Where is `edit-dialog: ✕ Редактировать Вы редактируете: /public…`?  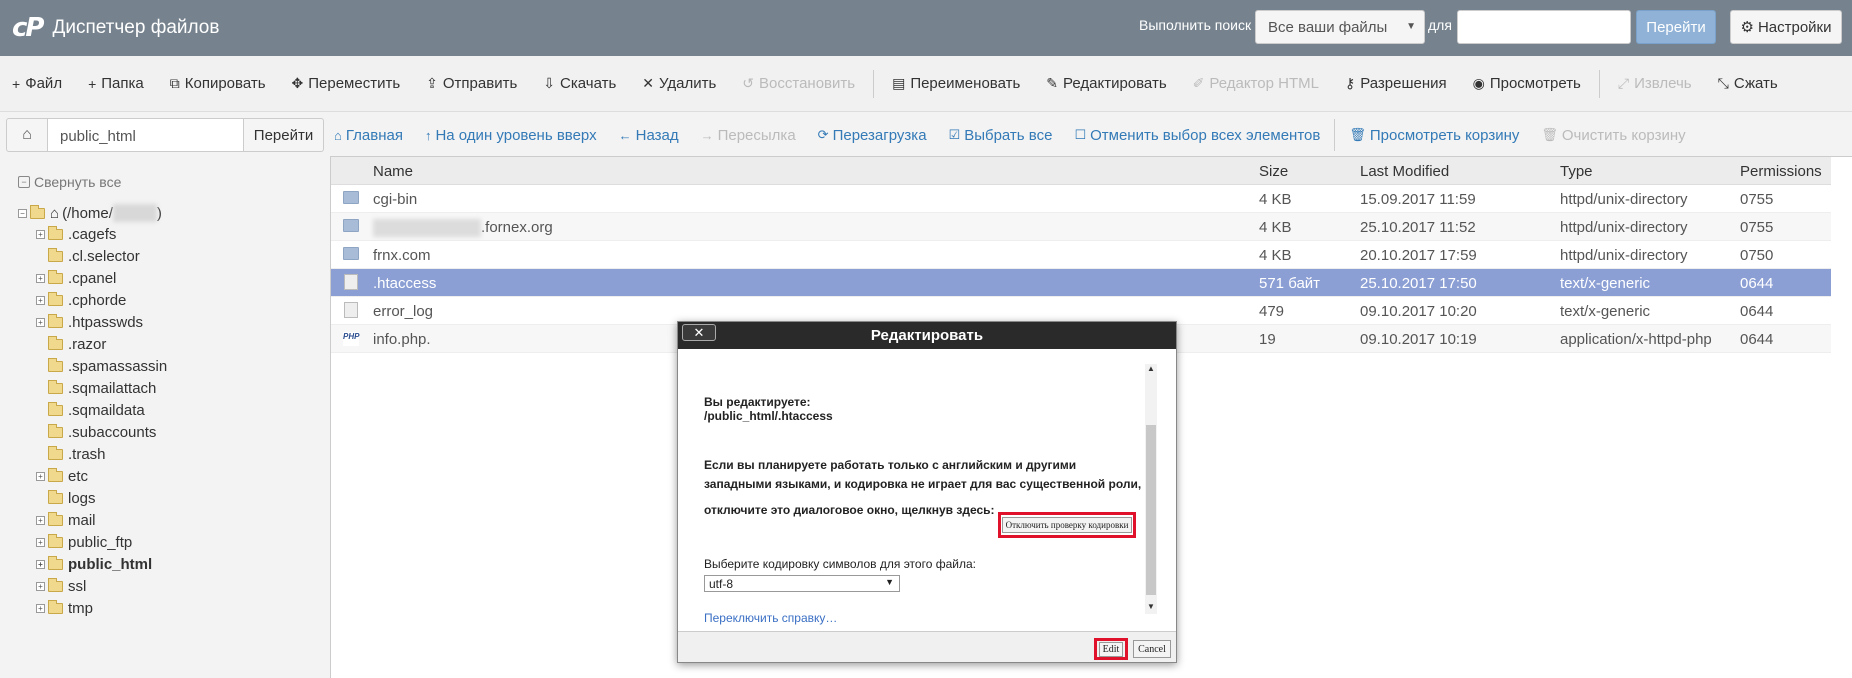 edit-dialog: ✕ Редактировать Вы редактируете: /public… is located at coordinates (927, 492).